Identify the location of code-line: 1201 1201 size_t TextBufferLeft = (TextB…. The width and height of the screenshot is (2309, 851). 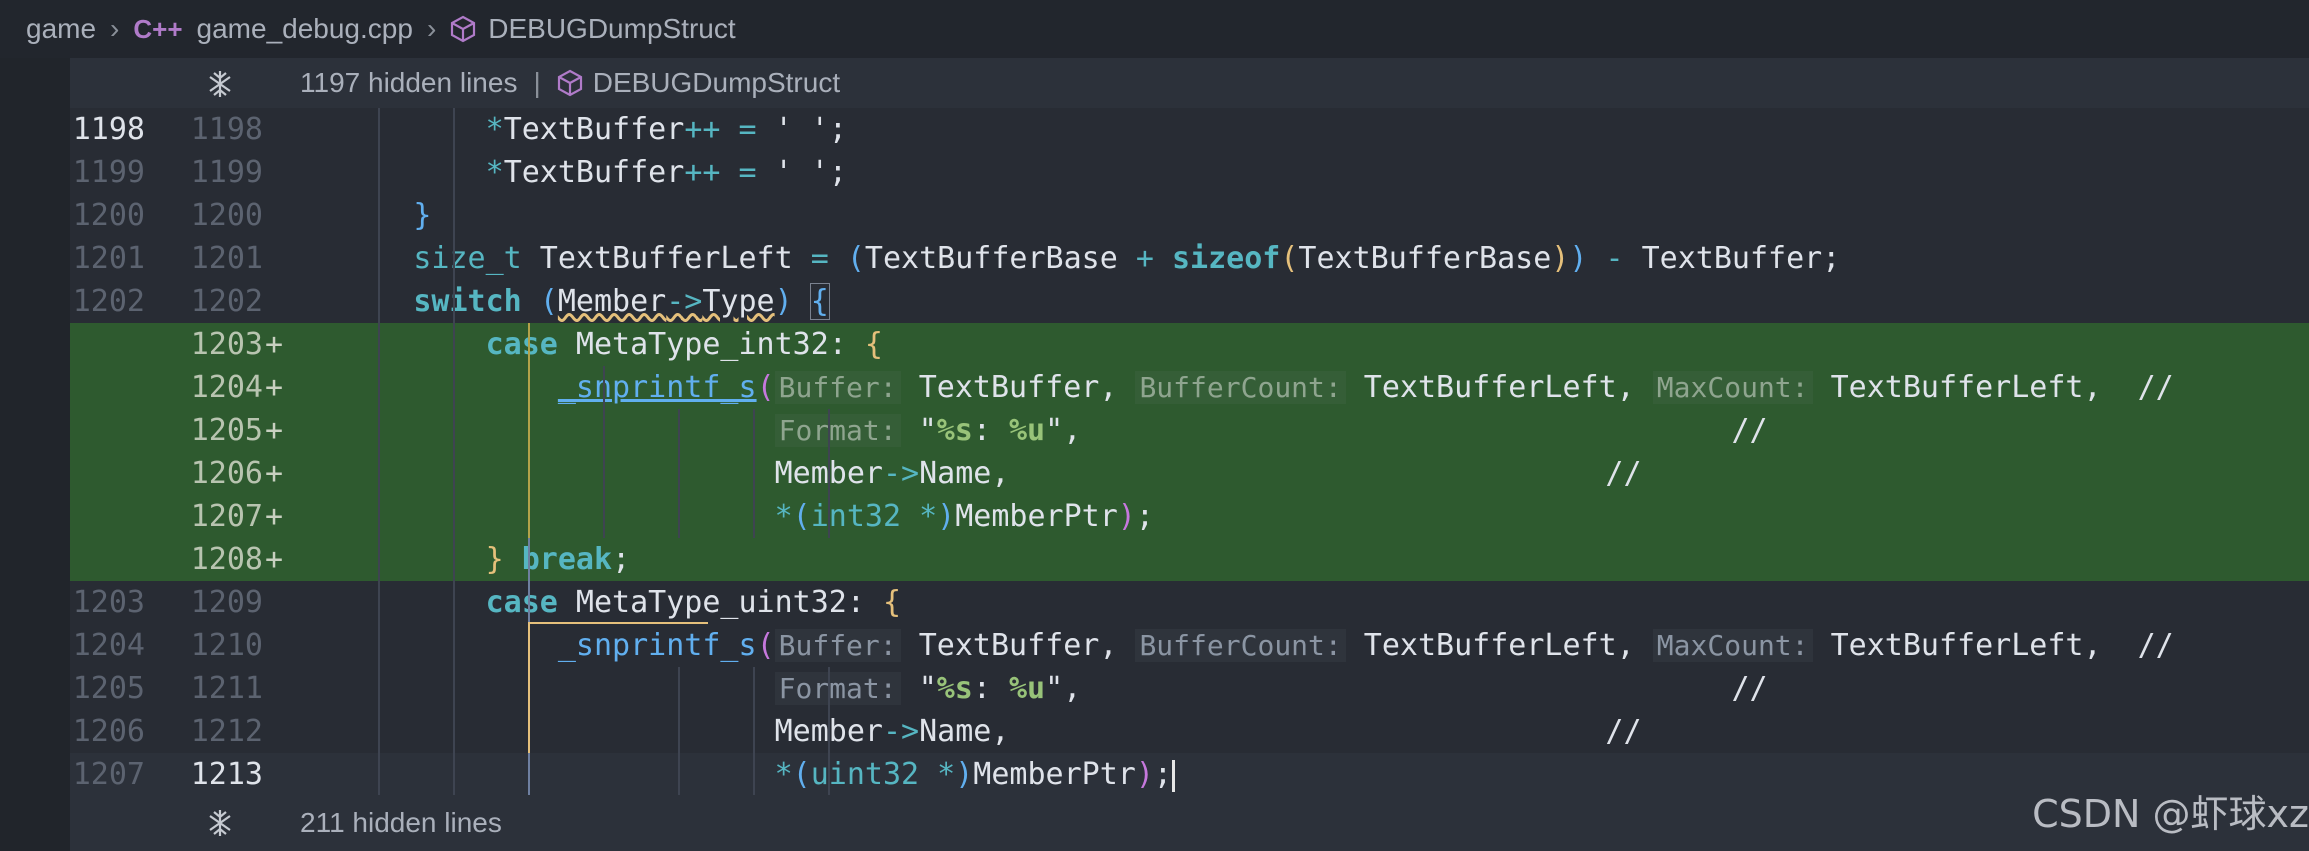
(1189, 258).